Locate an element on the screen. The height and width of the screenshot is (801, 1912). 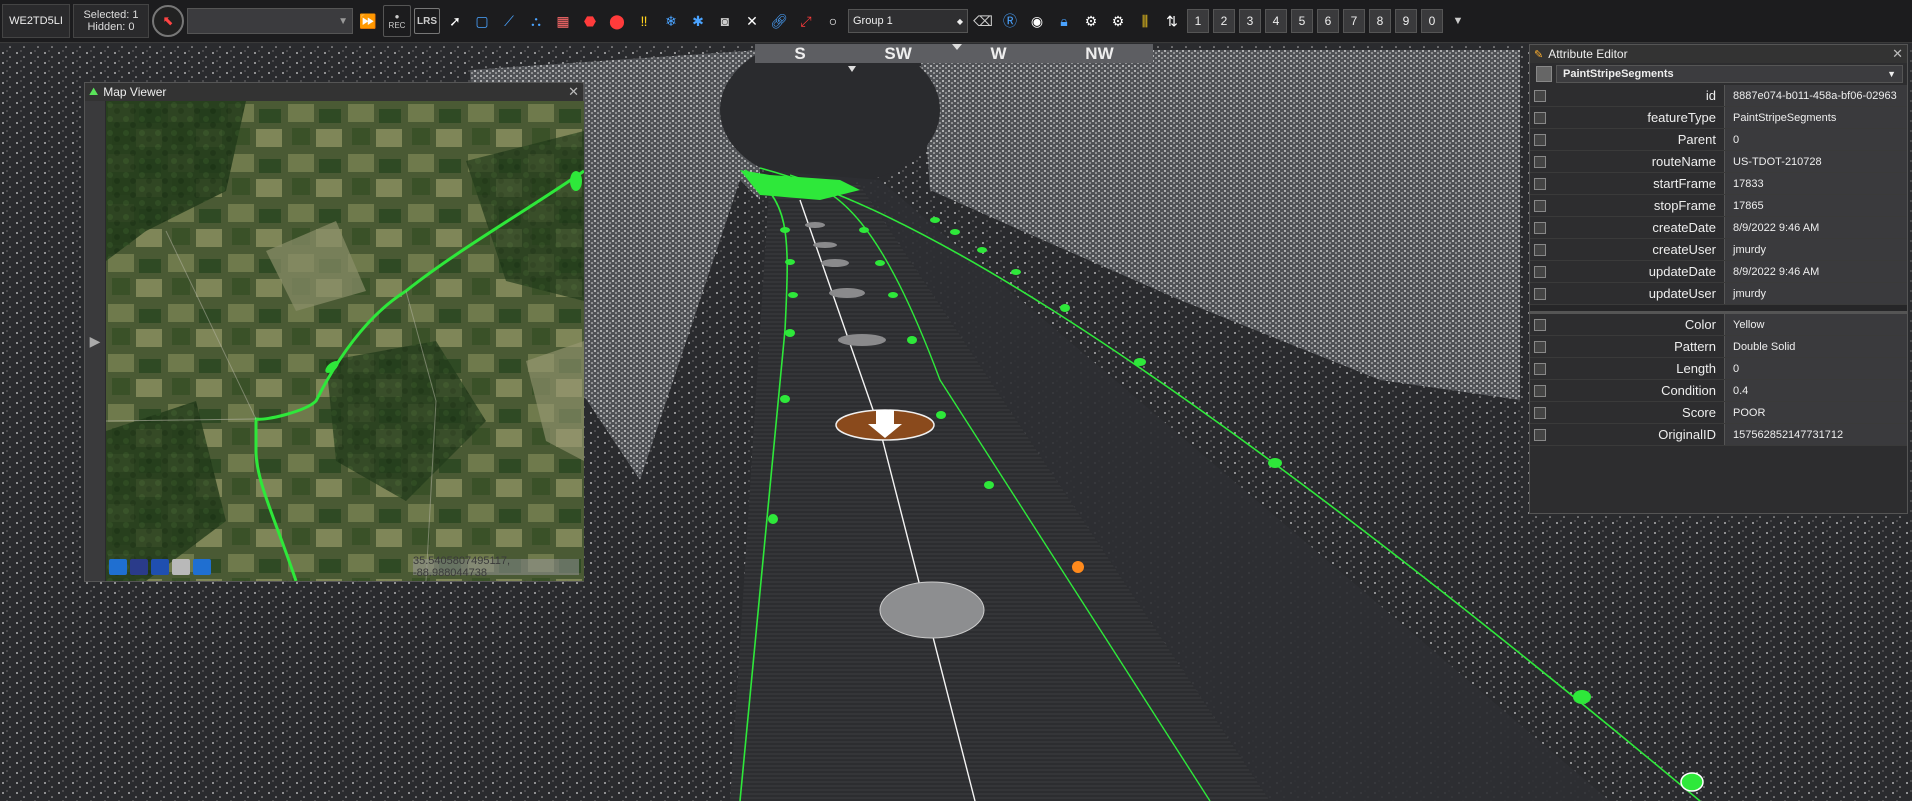
number-button-5: 5 is located at coordinates (1302, 21).